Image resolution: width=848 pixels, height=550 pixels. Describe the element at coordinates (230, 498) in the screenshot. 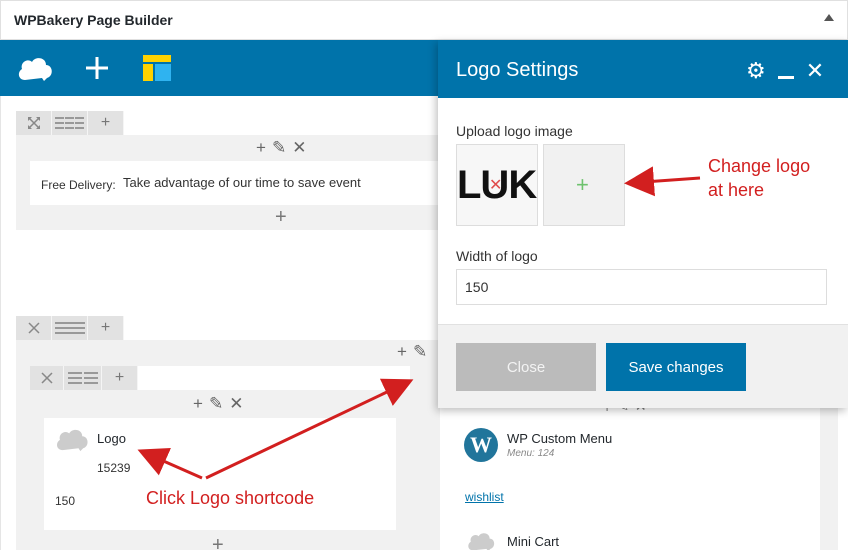

I see `annotation-click-logo: Click Logo shortcode` at that location.